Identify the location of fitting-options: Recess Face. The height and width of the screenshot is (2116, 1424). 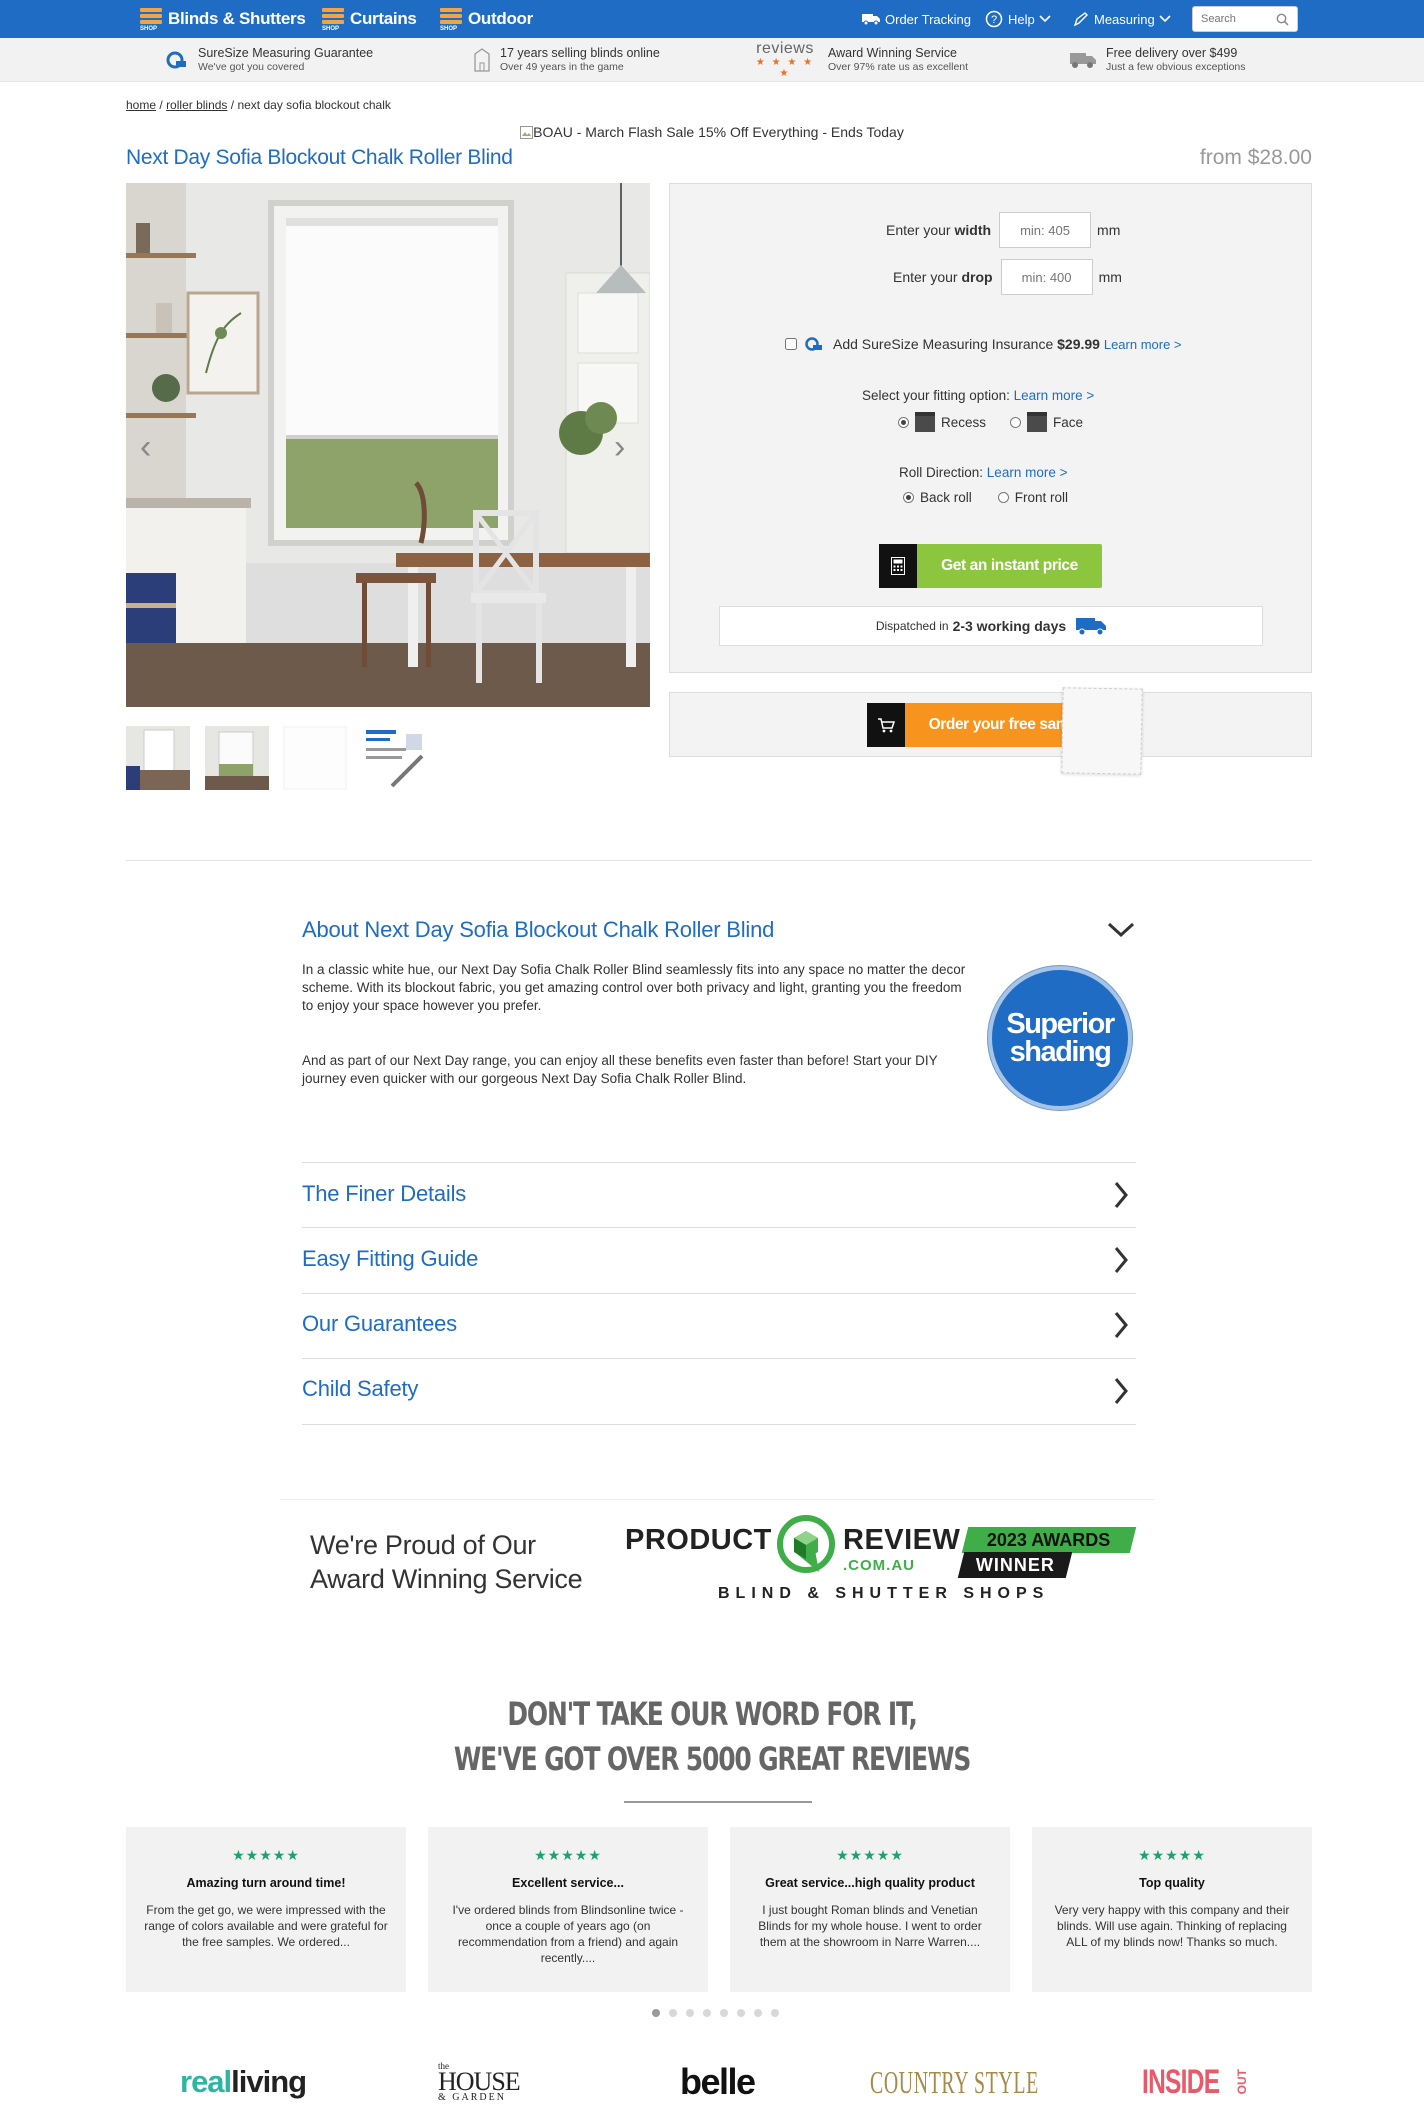
(990, 422).